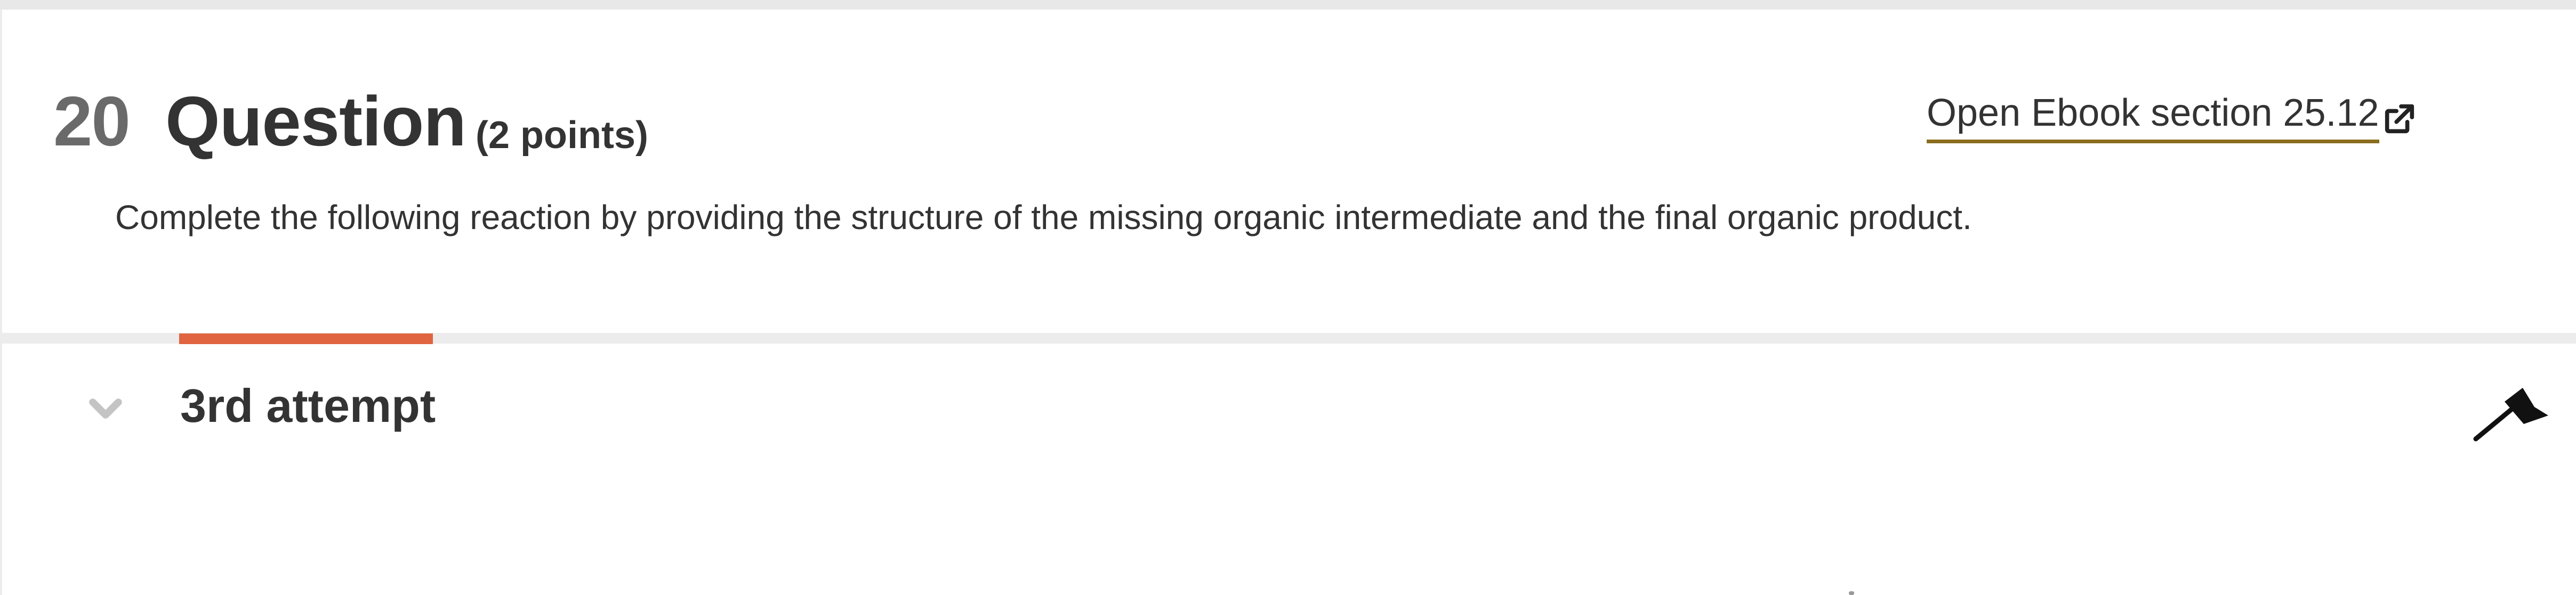 The image size is (2576, 595). What do you see at coordinates (2153, 118) in the screenshot?
I see `open-ebook-link: Open Ebook section 25.12` at bounding box center [2153, 118].